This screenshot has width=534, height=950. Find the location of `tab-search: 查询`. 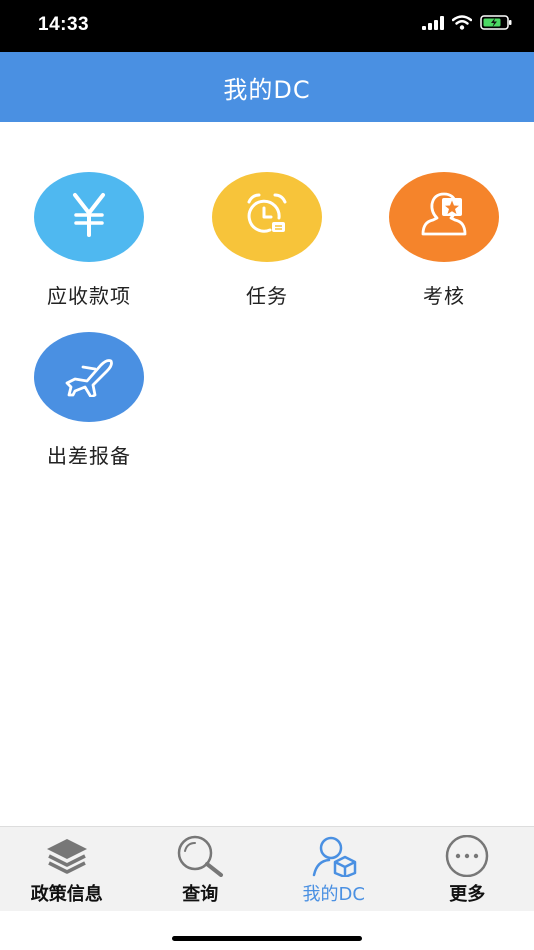

tab-search: 查询 is located at coordinates (201, 869).